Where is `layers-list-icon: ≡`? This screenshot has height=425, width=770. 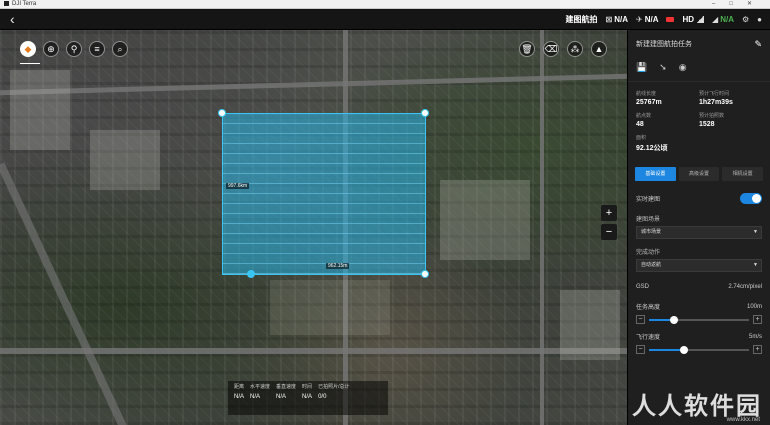
layers-list-icon: ≡ is located at coordinates (97, 49).